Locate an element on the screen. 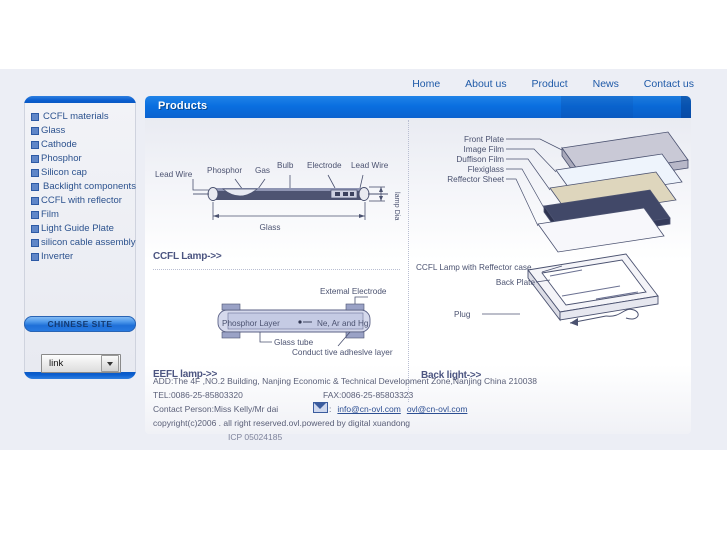 The width and height of the screenshot is (727, 545). top-nav-links: Home About us Product News Contact us is located at coordinates (542, 84).